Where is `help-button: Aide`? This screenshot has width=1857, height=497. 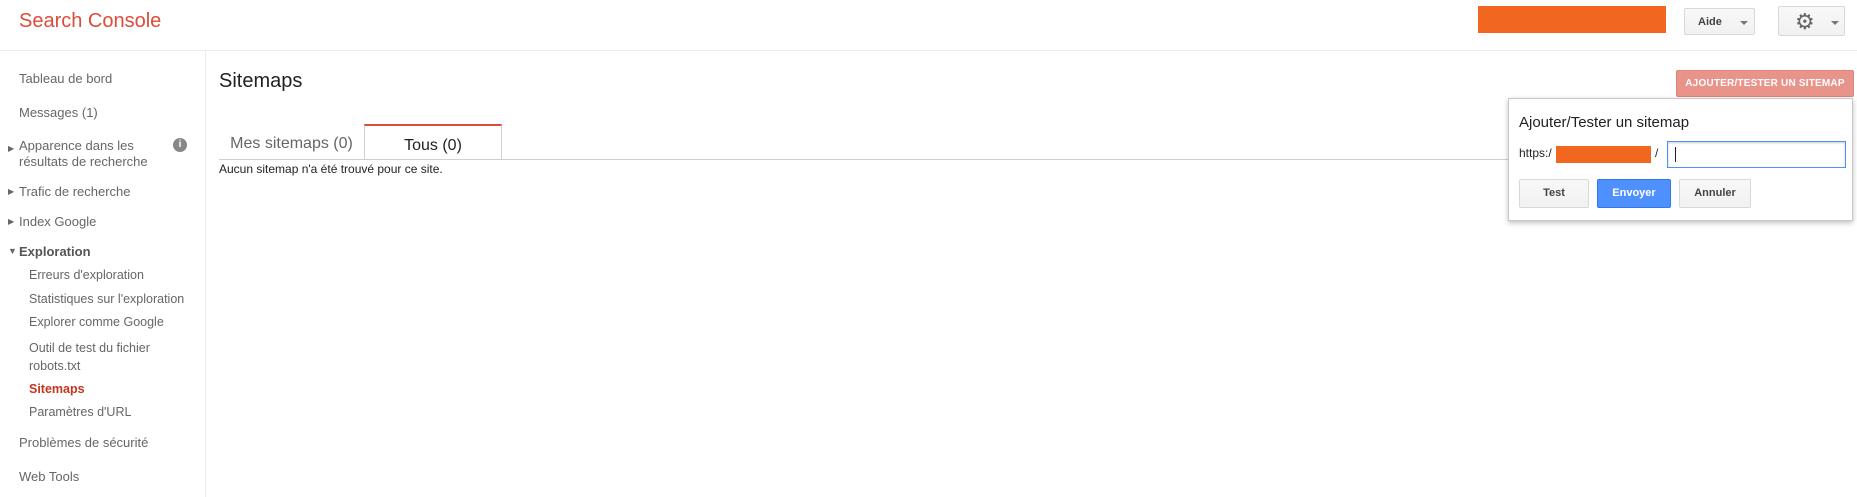 help-button: Aide is located at coordinates (1719, 21).